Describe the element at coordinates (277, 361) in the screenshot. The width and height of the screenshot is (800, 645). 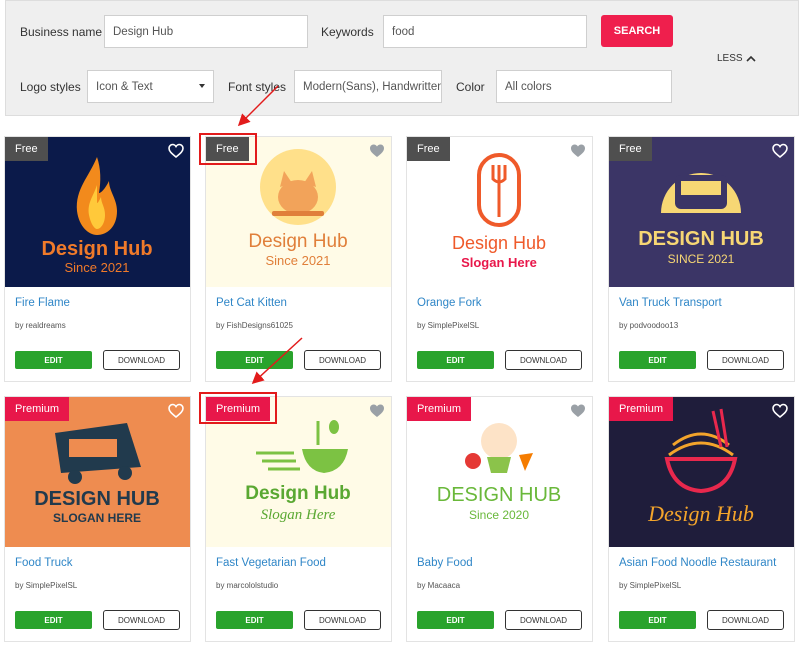
I see `arrow-to-premium-badge` at that location.